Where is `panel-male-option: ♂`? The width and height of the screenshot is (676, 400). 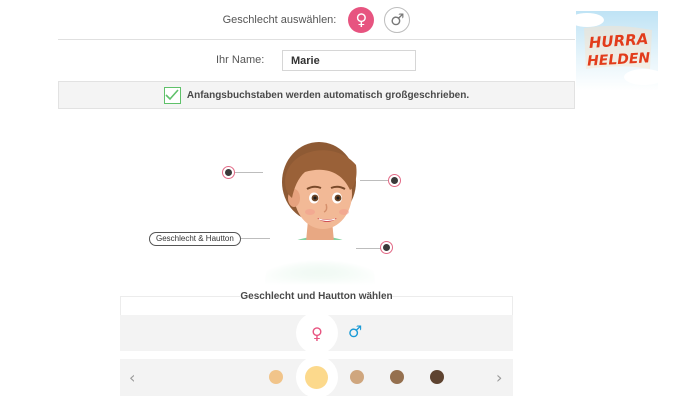 panel-male-option: ♂ is located at coordinates (355, 332).